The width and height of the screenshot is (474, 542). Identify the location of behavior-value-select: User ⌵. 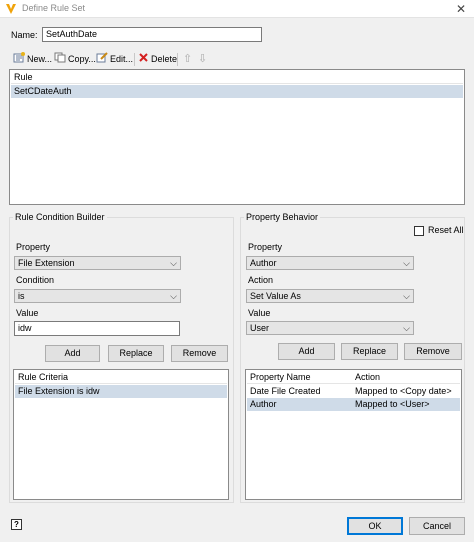
(330, 328).